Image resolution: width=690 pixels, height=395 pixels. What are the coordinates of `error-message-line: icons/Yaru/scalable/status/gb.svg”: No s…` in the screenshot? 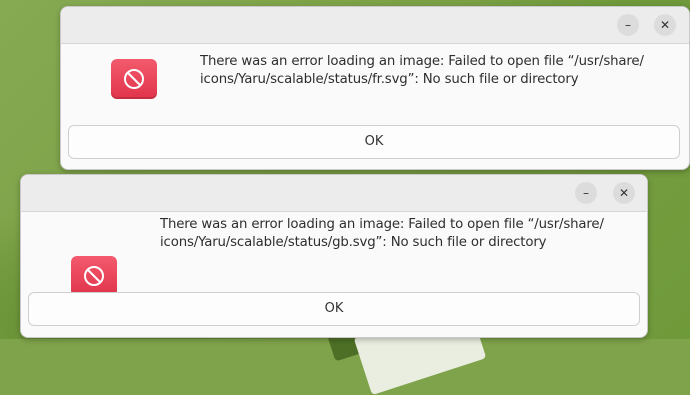 It's located at (353, 242).